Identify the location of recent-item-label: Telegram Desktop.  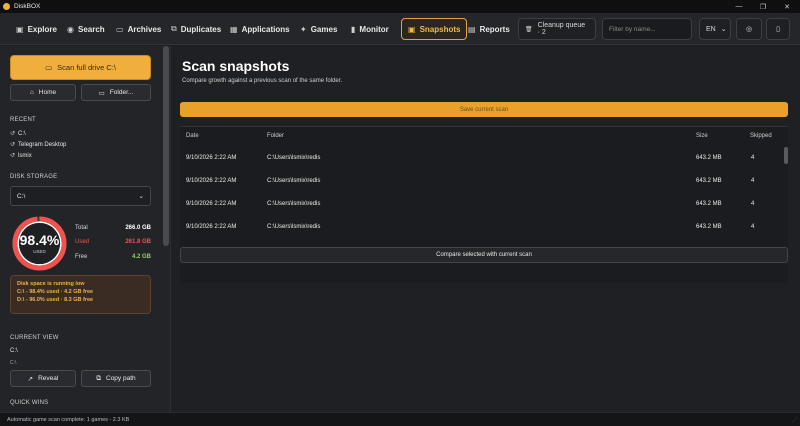
(42, 144).